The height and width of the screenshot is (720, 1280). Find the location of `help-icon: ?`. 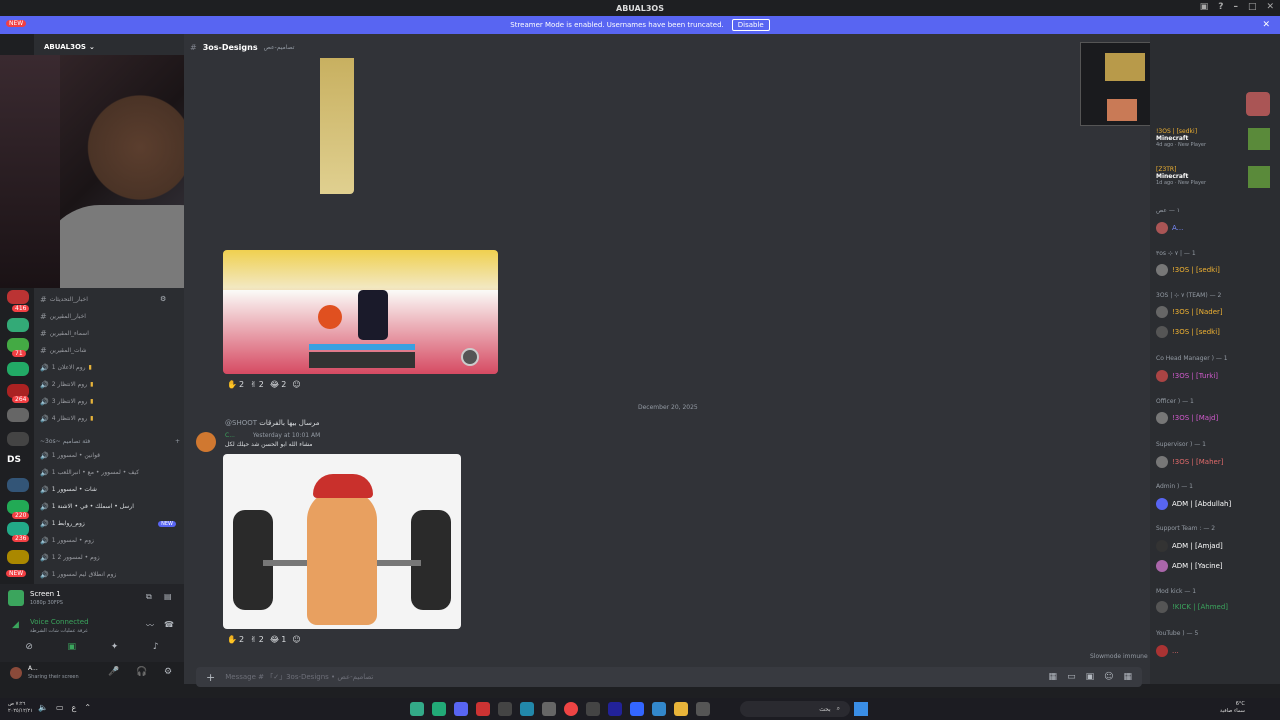

help-icon: ? is located at coordinates (1220, 7).